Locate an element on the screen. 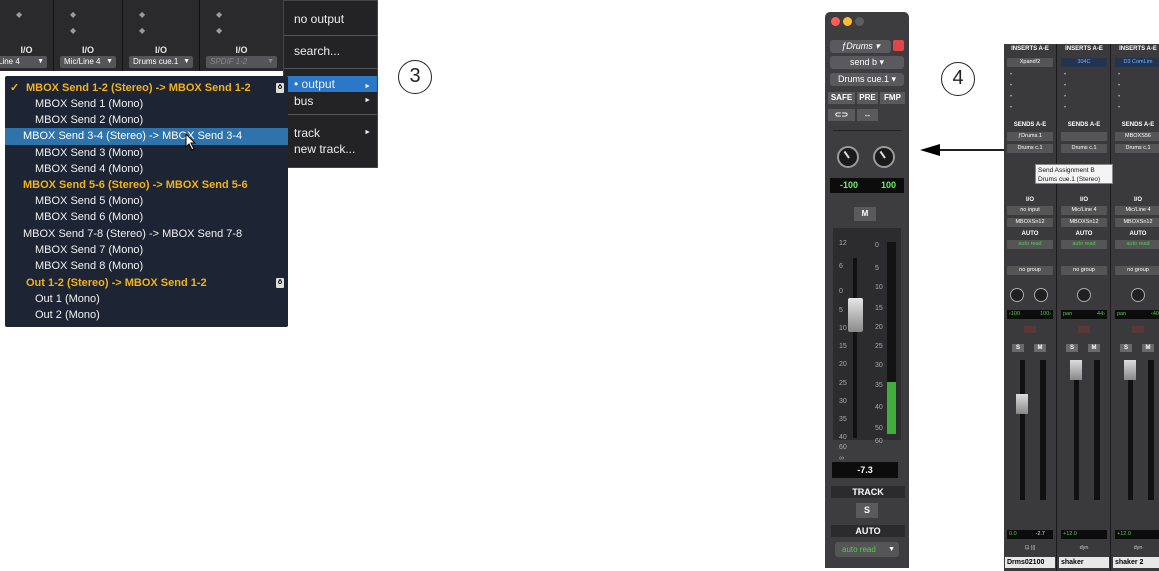 This screenshot has width=1159, height=571. io-output-selector: Drums cue.1 ▼ is located at coordinates (161, 62).